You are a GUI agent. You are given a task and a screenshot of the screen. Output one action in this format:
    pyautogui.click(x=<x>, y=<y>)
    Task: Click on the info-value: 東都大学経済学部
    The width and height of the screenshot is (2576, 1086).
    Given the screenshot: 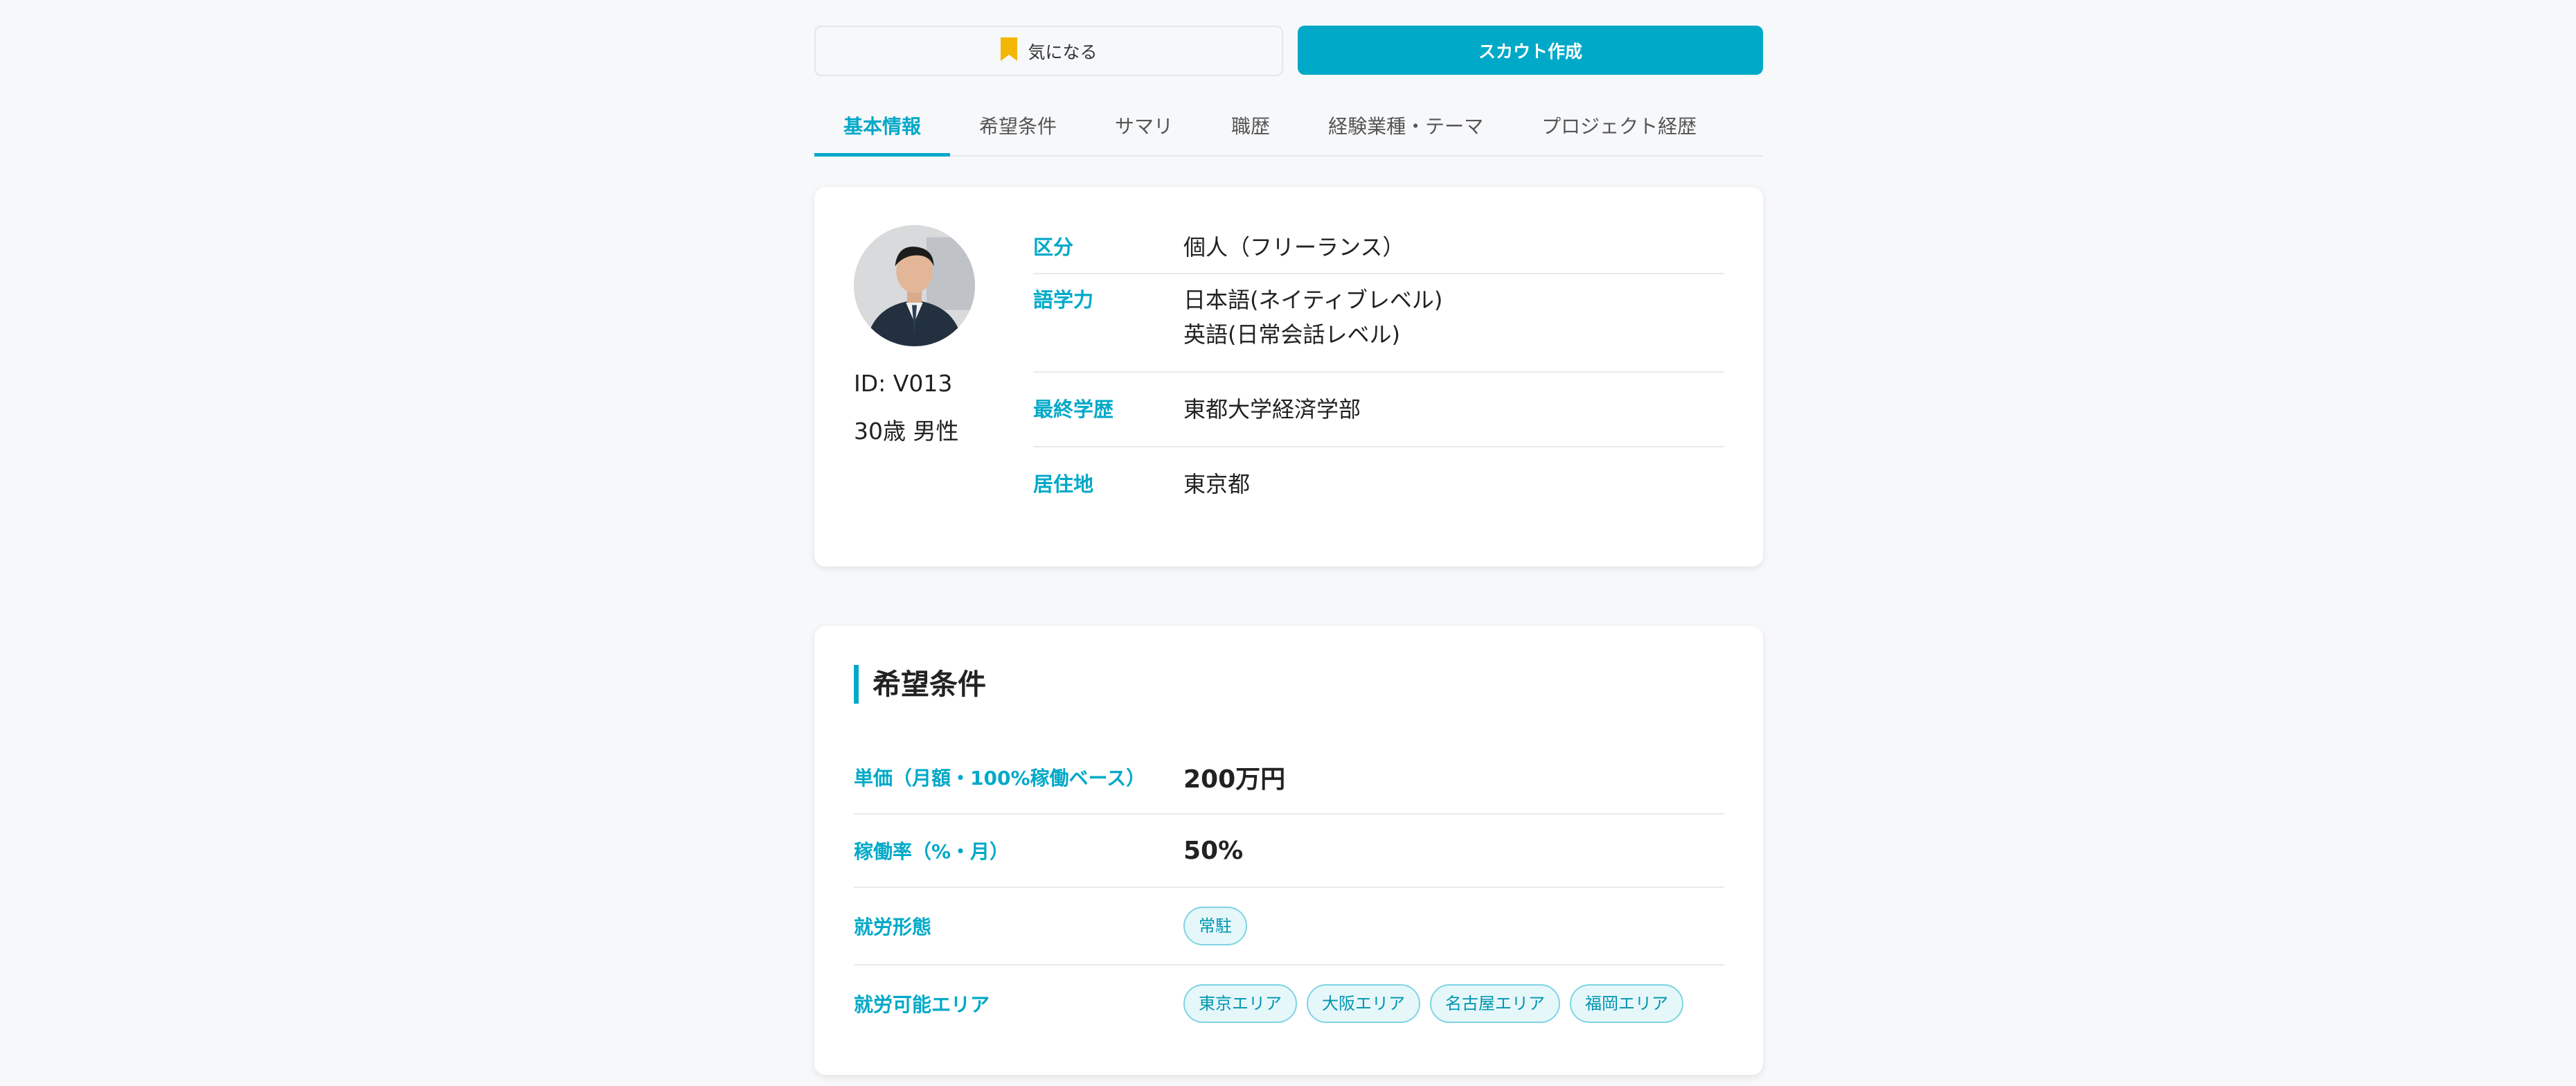 What is the action you would take?
    pyautogui.click(x=1272, y=409)
    